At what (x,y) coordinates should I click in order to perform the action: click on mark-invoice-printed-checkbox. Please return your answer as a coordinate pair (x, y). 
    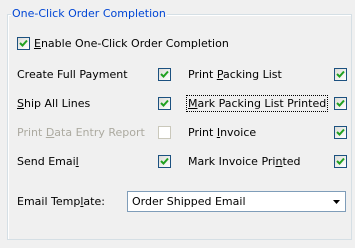
    Looking at the image, I should click on (340, 161).